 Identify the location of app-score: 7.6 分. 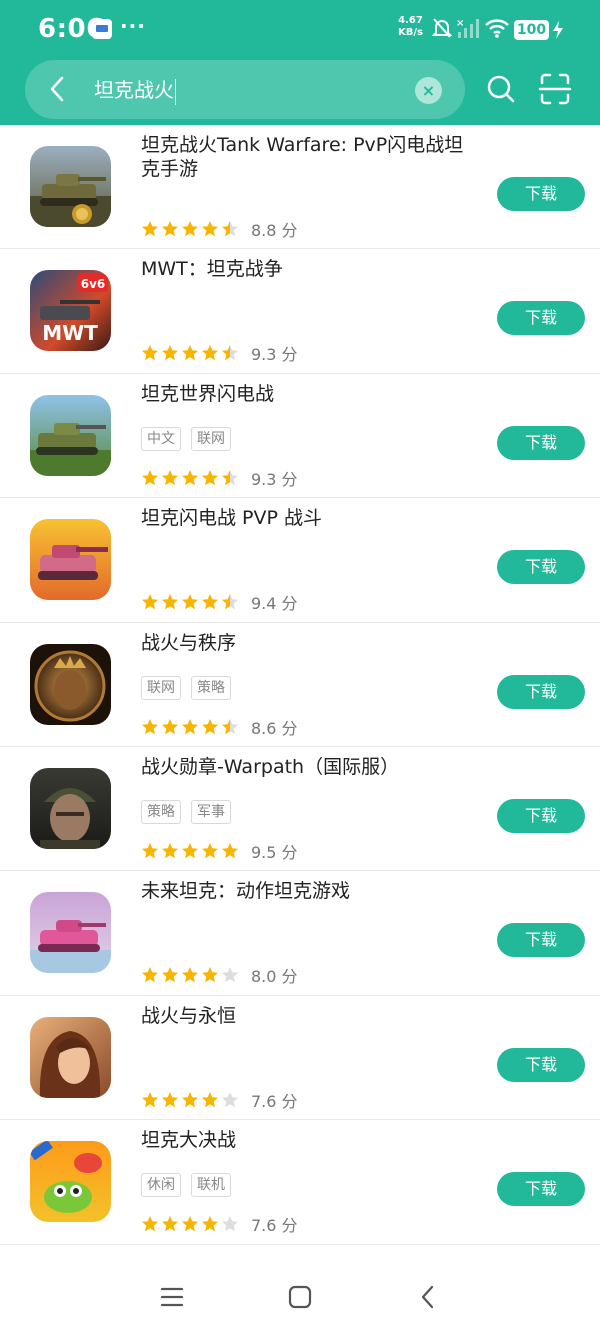
(274, 1226).